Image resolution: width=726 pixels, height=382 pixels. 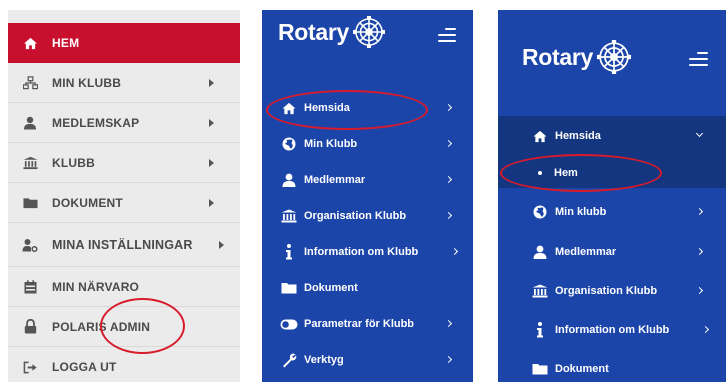 What do you see at coordinates (30, 287) in the screenshot?
I see `calendar-icon` at bounding box center [30, 287].